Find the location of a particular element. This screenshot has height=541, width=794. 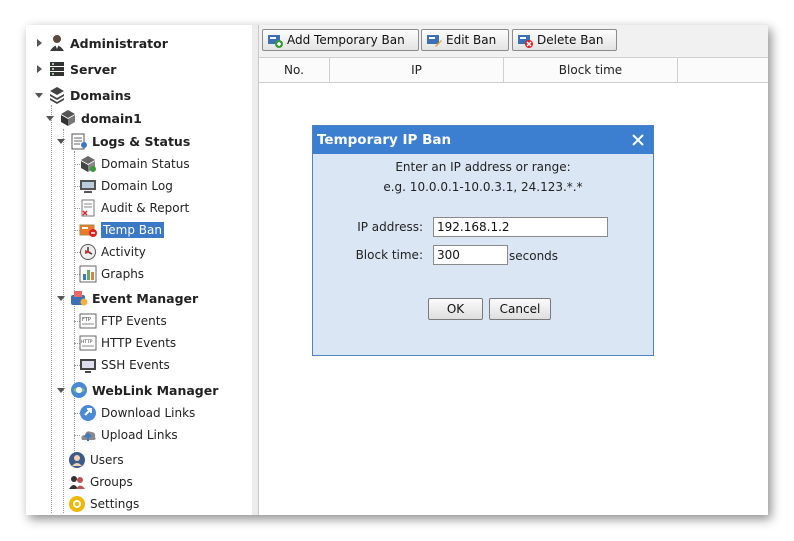

panel-splitter is located at coordinates (255, 270).